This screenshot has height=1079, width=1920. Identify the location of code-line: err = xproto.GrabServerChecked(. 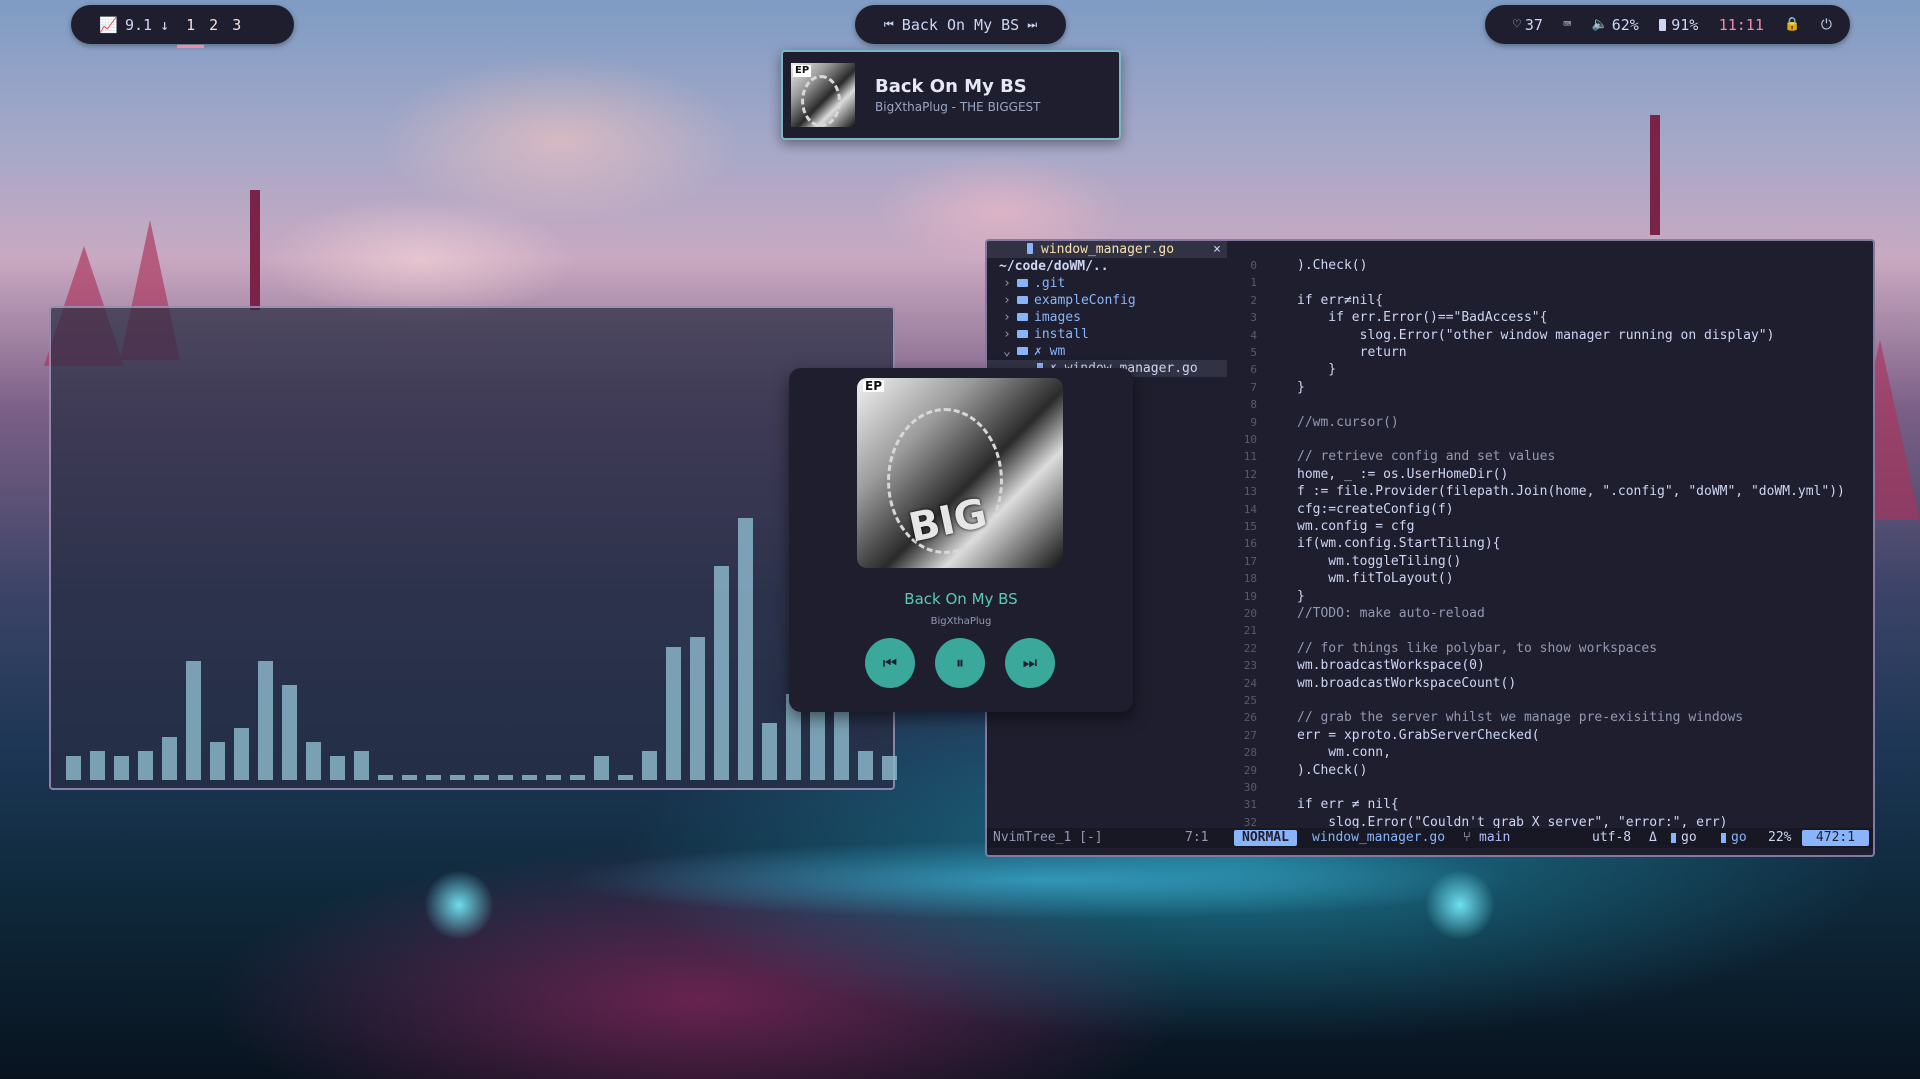
(1418, 735).